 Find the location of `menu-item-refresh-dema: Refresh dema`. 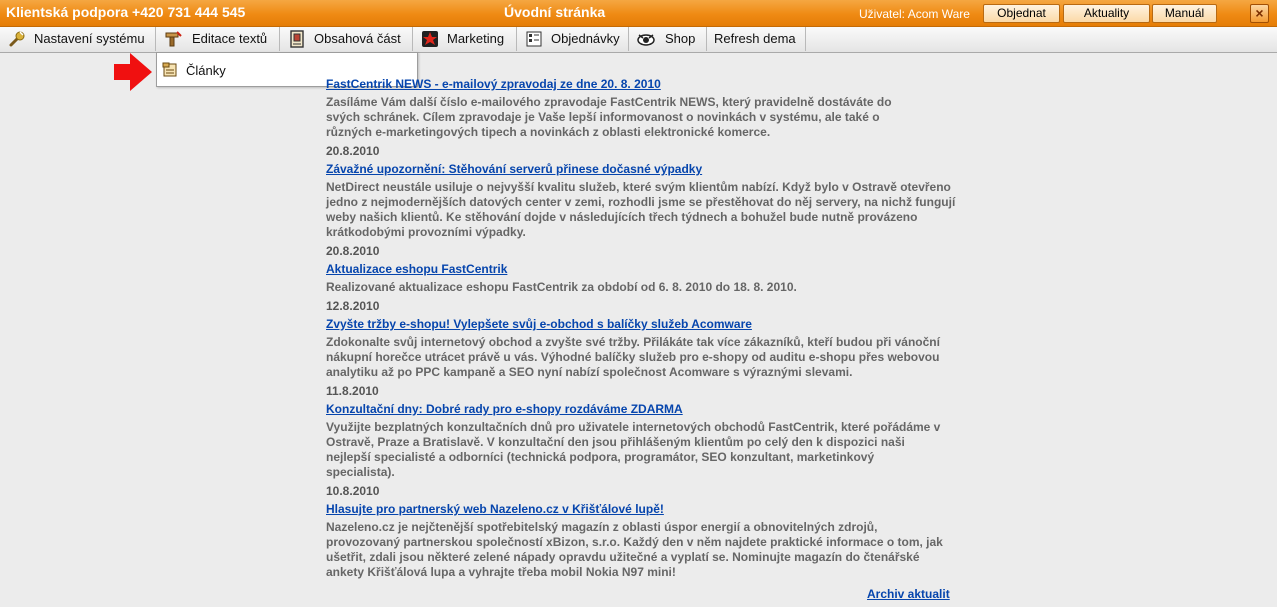

menu-item-refresh-dema: Refresh dema is located at coordinates (756, 39).